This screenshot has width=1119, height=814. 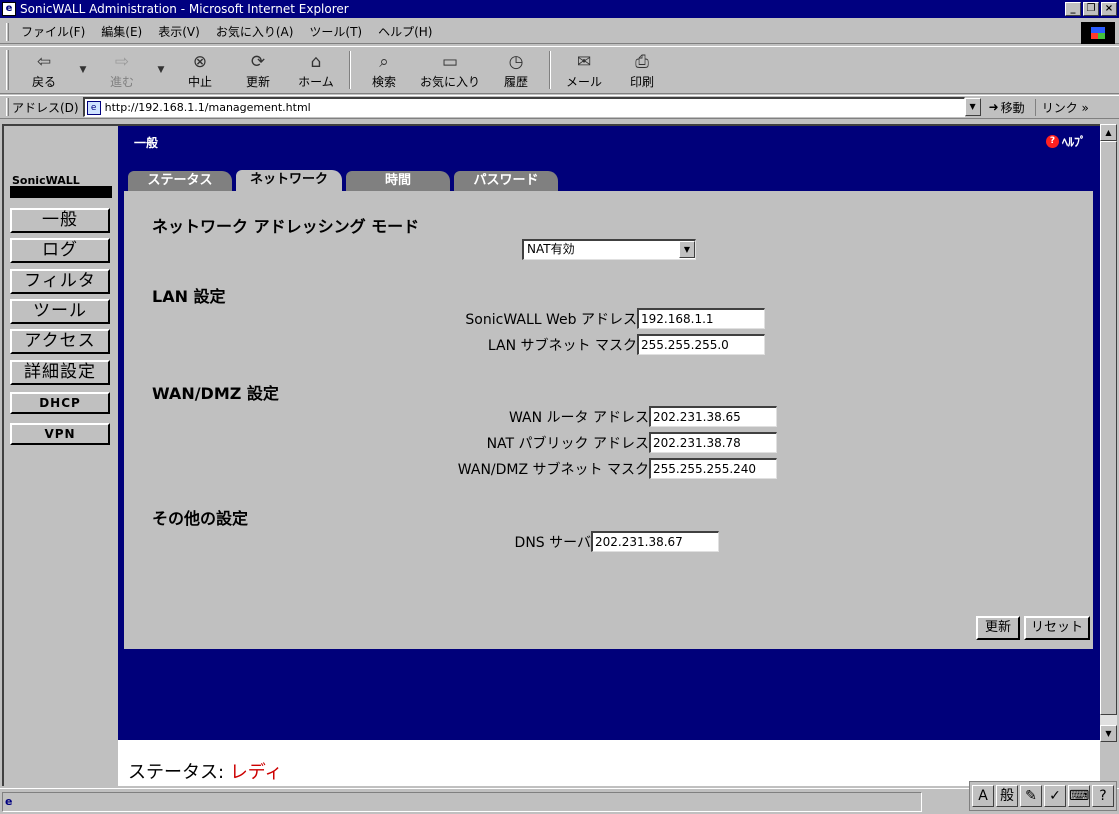 What do you see at coordinates (61, 763) in the screenshot?
I see `sidebar-footer` at bounding box center [61, 763].